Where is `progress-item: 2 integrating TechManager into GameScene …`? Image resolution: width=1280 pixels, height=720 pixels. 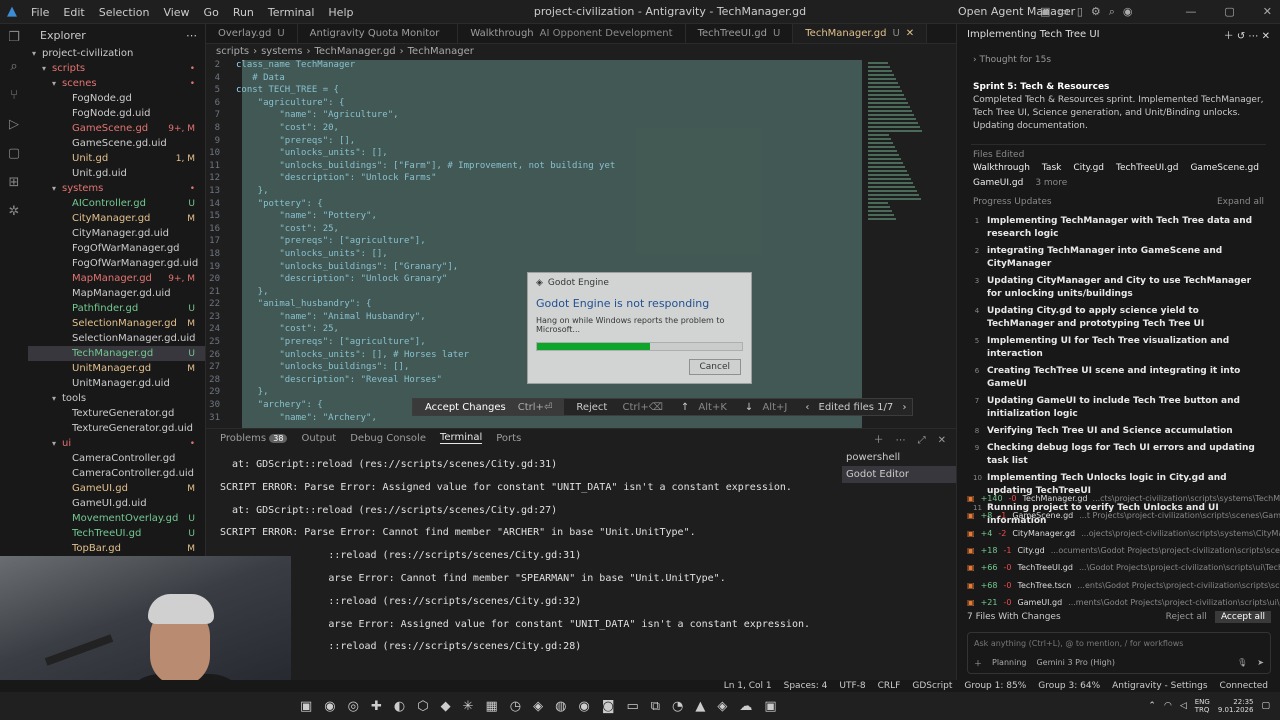
progress-item: 2 integrating TechManager into GameScene … is located at coordinates (1118, 258).